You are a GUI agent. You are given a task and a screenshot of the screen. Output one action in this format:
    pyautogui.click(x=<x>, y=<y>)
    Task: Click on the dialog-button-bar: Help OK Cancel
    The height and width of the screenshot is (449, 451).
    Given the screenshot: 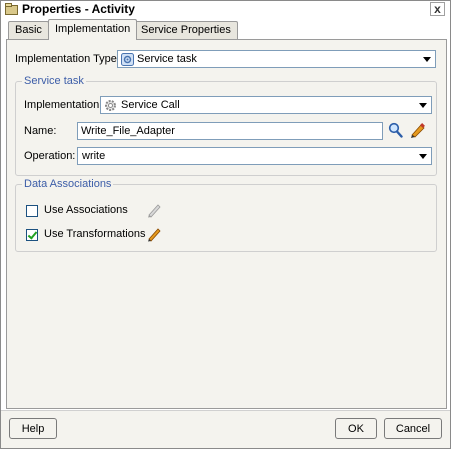 What is the action you would take?
    pyautogui.click(x=225, y=429)
    